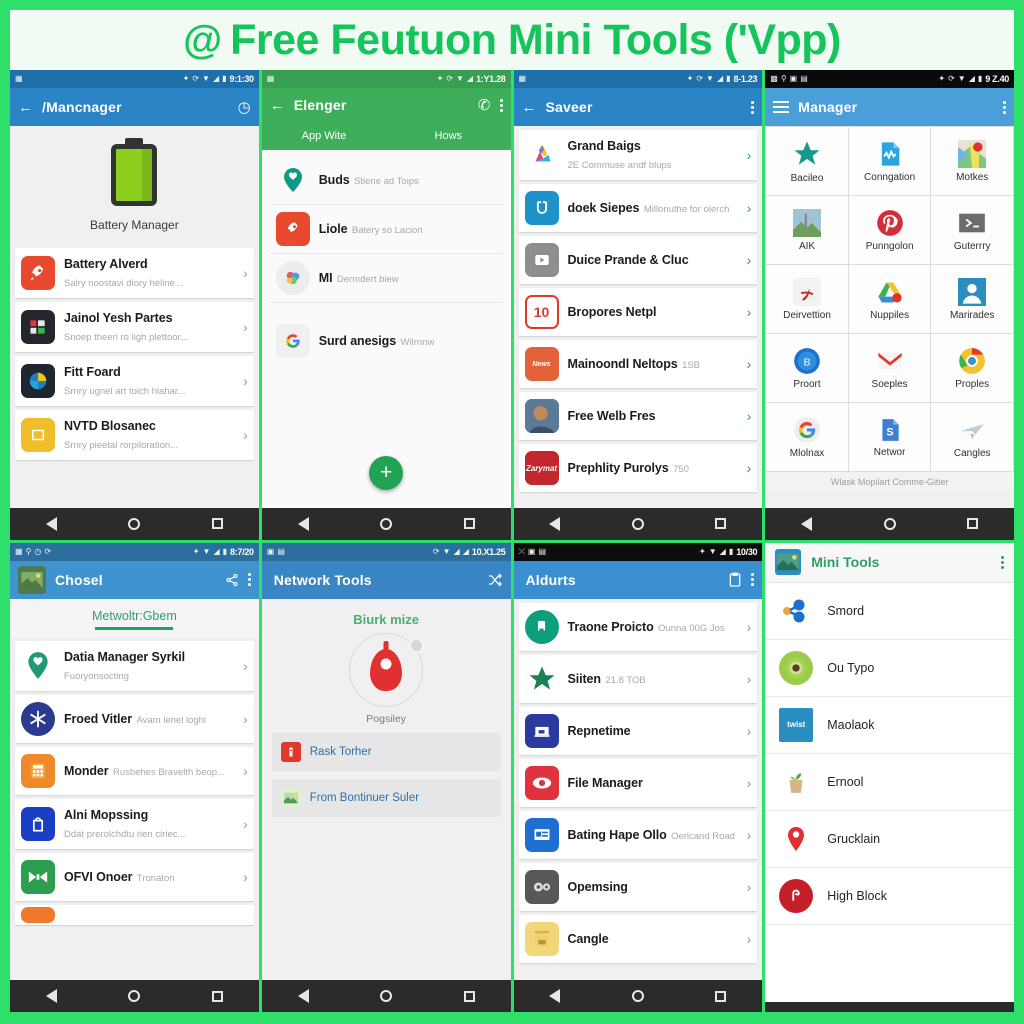 The width and height of the screenshot is (1024, 1024). I want to click on list-item: twist Maolaok, so click(889, 725).